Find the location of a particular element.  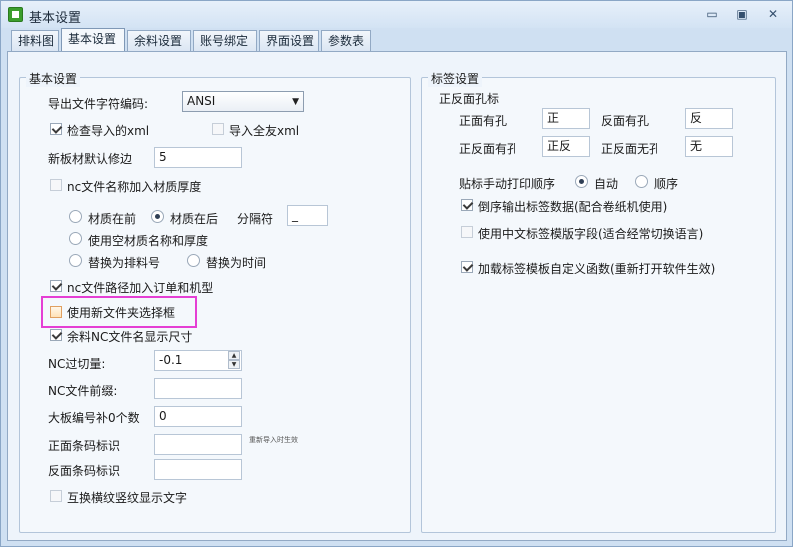

encoding-label: 导出文件字符编码: is located at coordinates (98, 104).